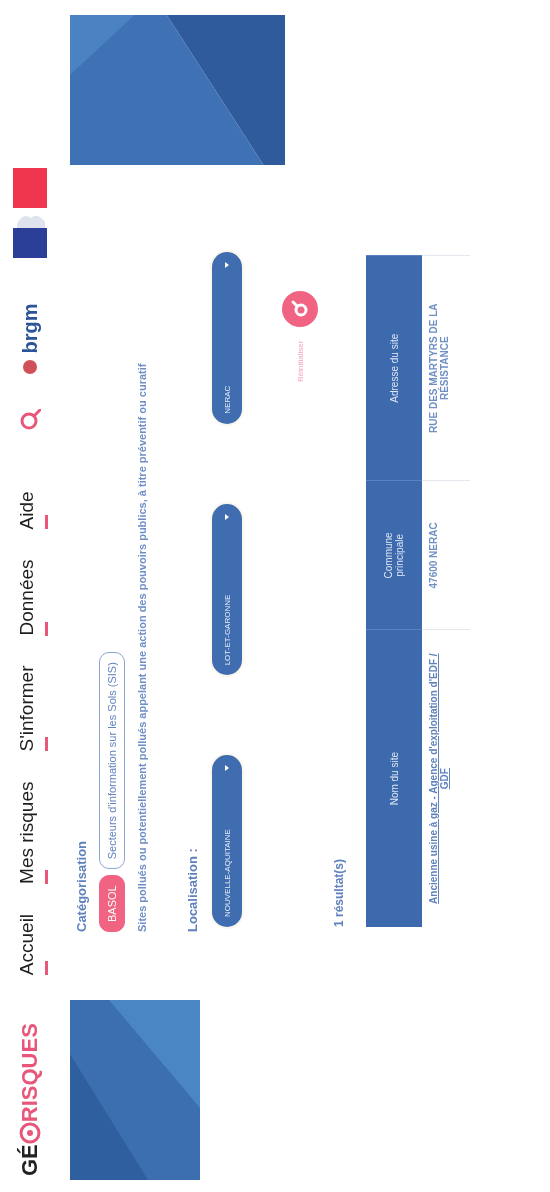 The height and width of the screenshot is (1192, 550). I want to click on column-header: Nom du site, so click(394, 778).